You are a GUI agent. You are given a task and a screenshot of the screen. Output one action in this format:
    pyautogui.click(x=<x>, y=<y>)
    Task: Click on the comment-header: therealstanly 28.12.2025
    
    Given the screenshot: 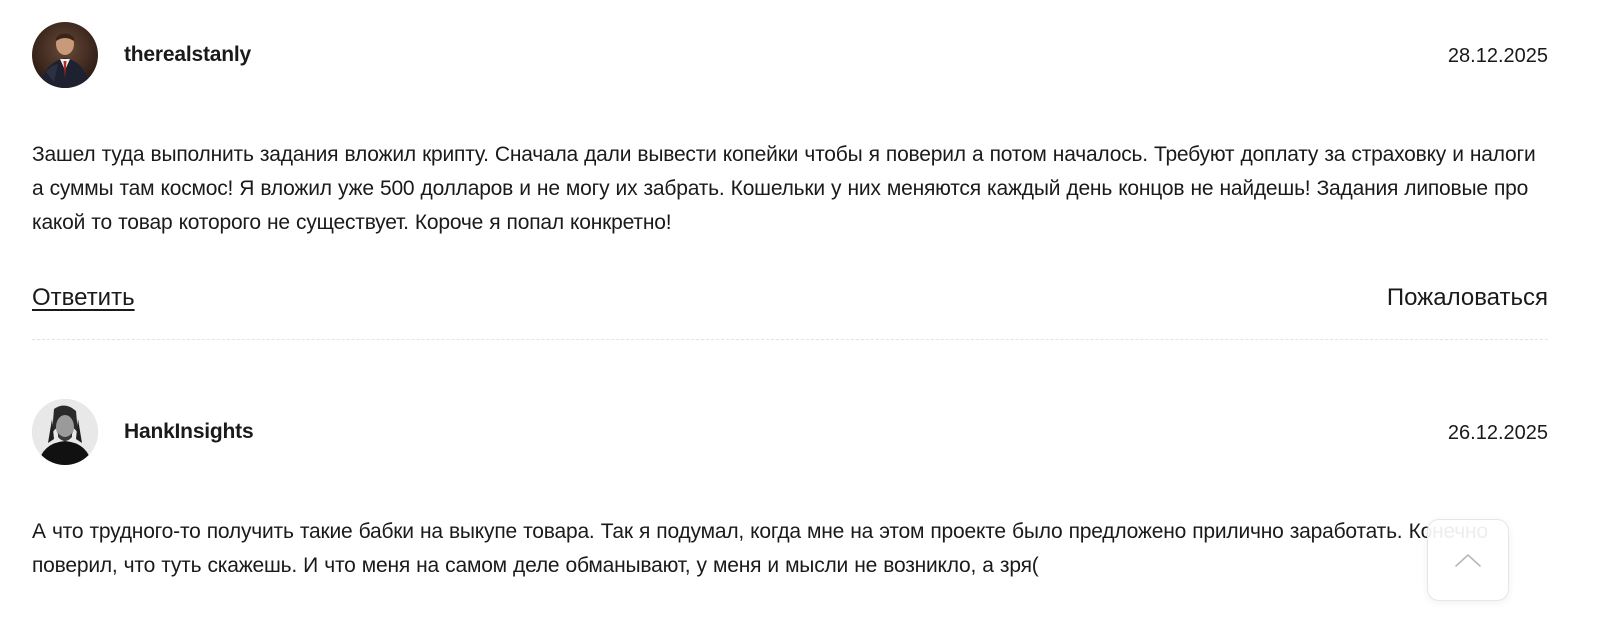 What is the action you would take?
    pyautogui.click(x=790, y=55)
    